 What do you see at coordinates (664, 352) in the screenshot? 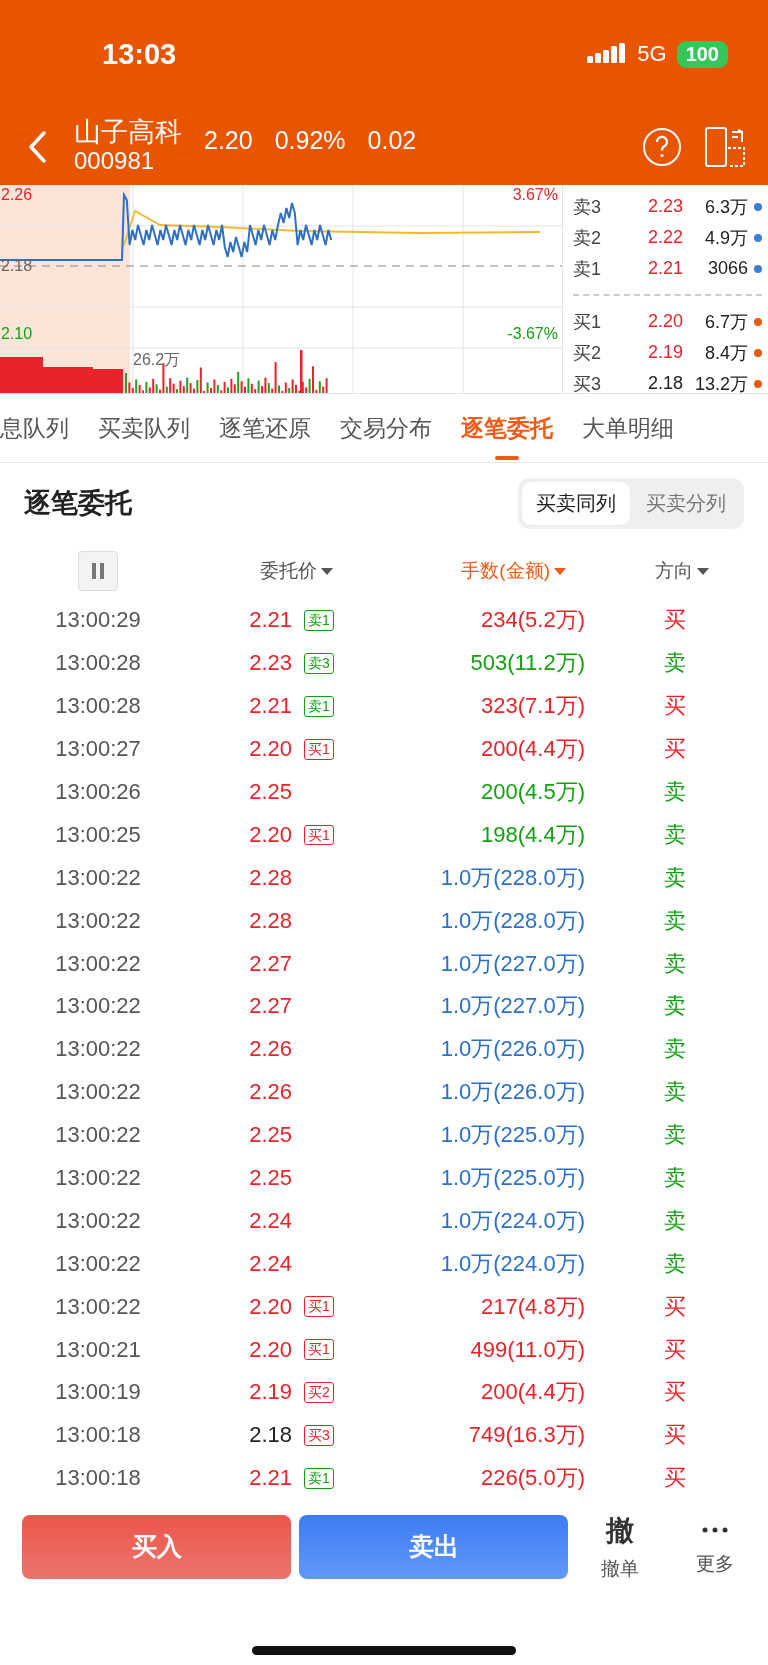
I see `level-price: 2.19` at bounding box center [664, 352].